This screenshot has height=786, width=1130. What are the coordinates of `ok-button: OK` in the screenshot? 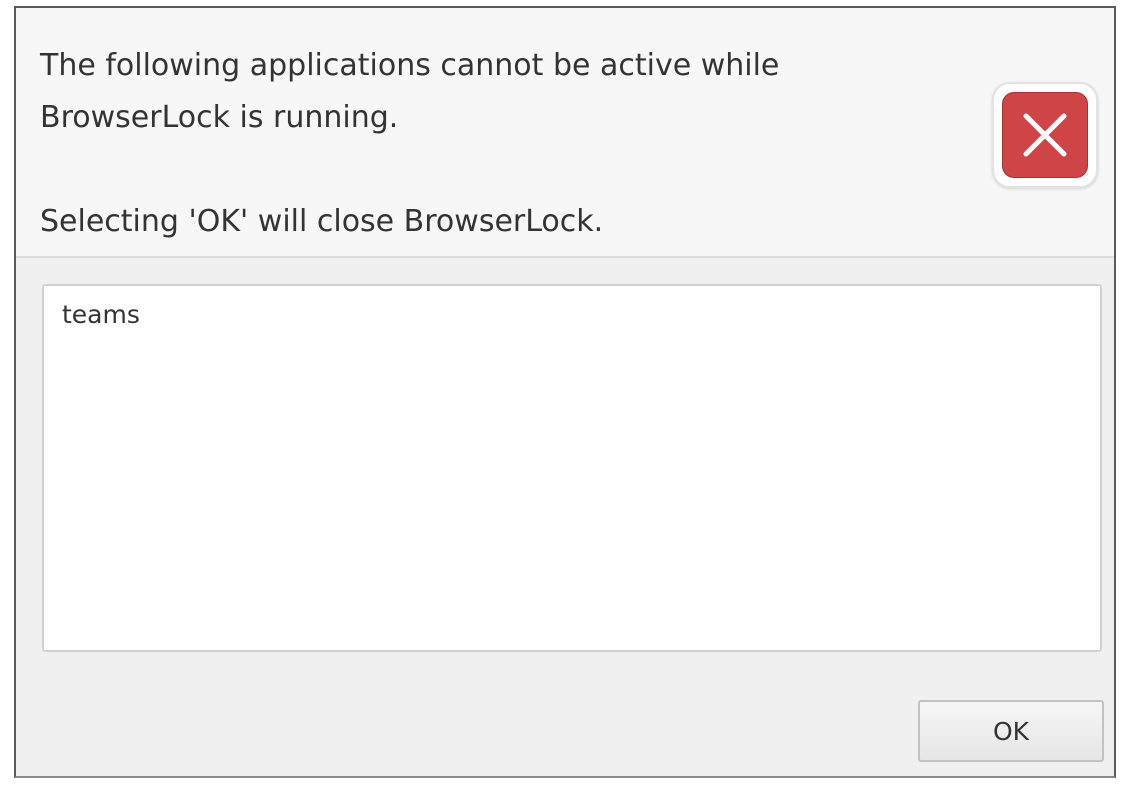 It's located at (1011, 731).